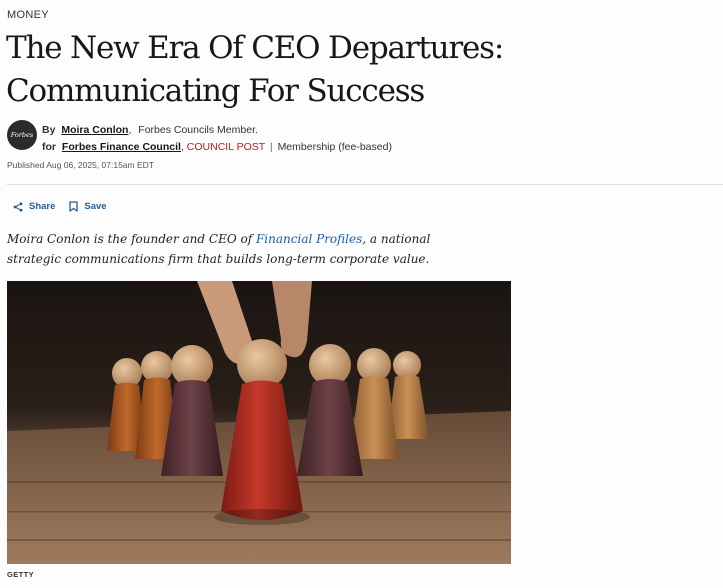 This screenshot has height=588, width=723. What do you see at coordinates (225, 147) in the screenshot?
I see `council-post-label: COUNCIL POST` at bounding box center [225, 147].